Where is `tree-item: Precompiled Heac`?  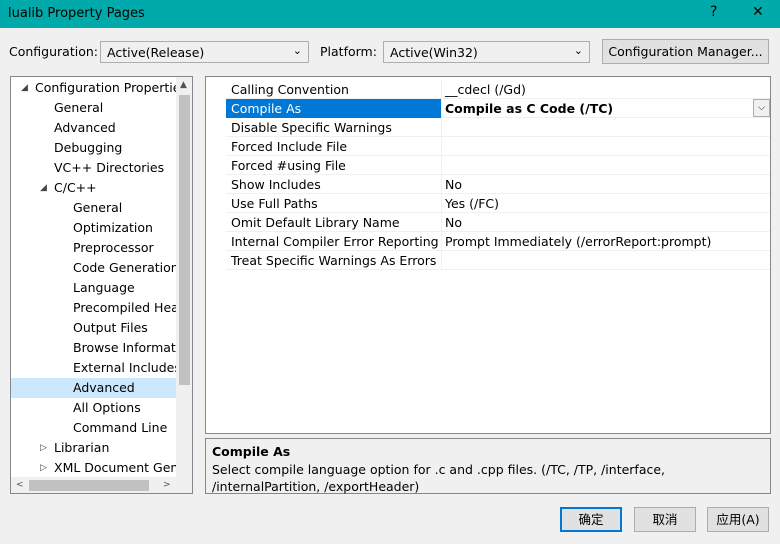 tree-item: Precompiled Heac is located at coordinates (129, 308).